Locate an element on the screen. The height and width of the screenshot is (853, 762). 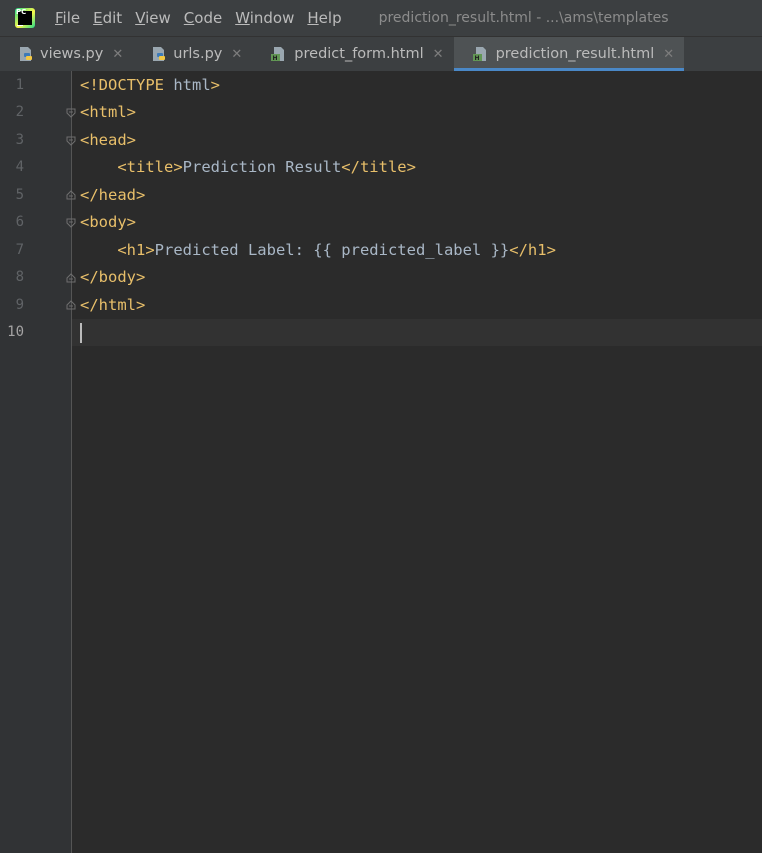
tab-predict-form-html: H predict_form.html ✕ is located at coordinates (352, 54).